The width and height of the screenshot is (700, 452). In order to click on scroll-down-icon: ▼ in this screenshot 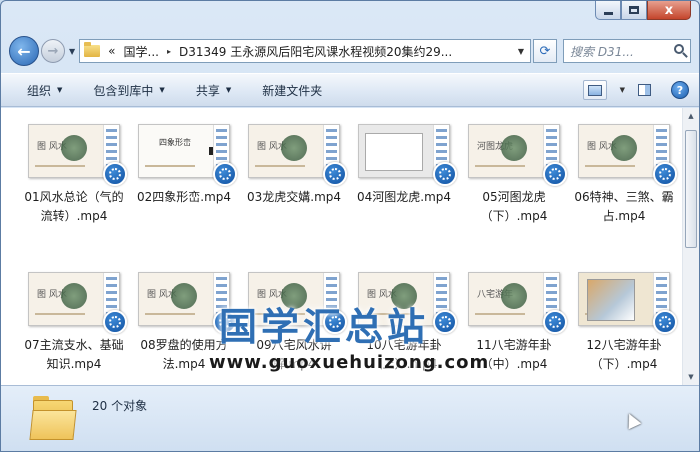, I will do `click(691, 377)`.